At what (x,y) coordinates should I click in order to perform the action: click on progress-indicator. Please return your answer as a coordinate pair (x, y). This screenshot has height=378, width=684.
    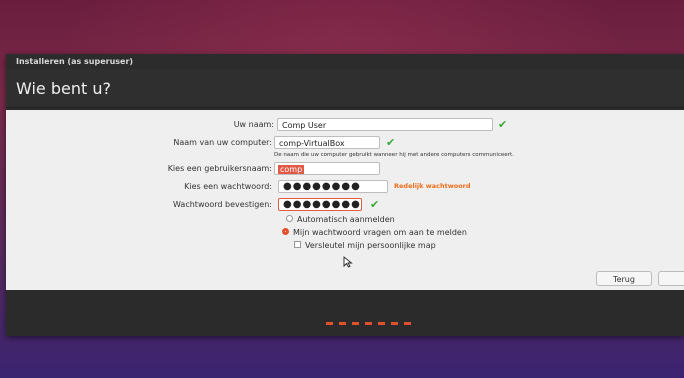
    Looking at the image, I should click on (371, 319).